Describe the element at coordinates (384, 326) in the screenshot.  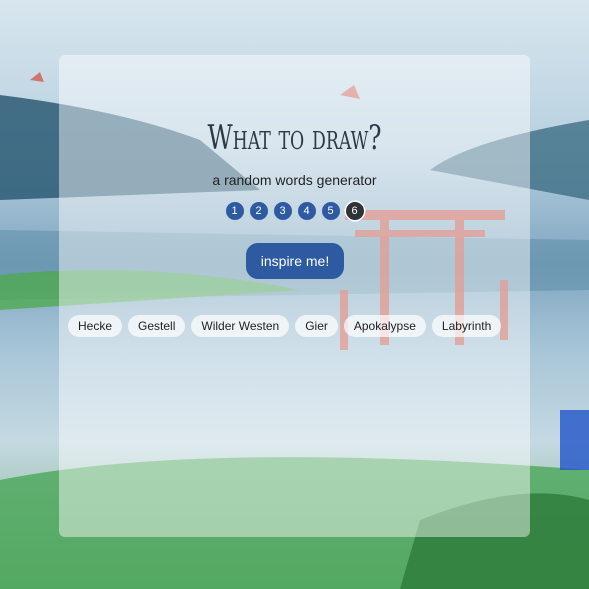
I see `word-chip: Apokalypse` at that location.